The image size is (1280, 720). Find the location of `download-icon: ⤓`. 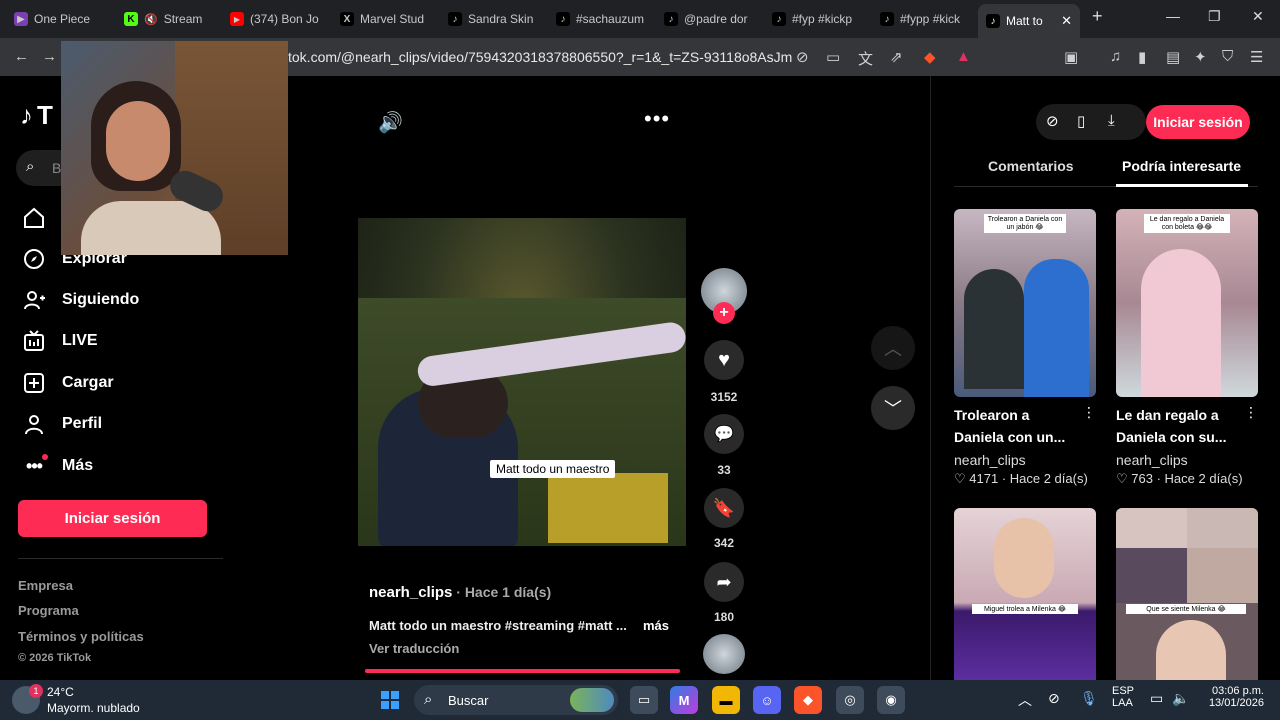

download-icon: ⤓ is located at coordinates (1111, 120).